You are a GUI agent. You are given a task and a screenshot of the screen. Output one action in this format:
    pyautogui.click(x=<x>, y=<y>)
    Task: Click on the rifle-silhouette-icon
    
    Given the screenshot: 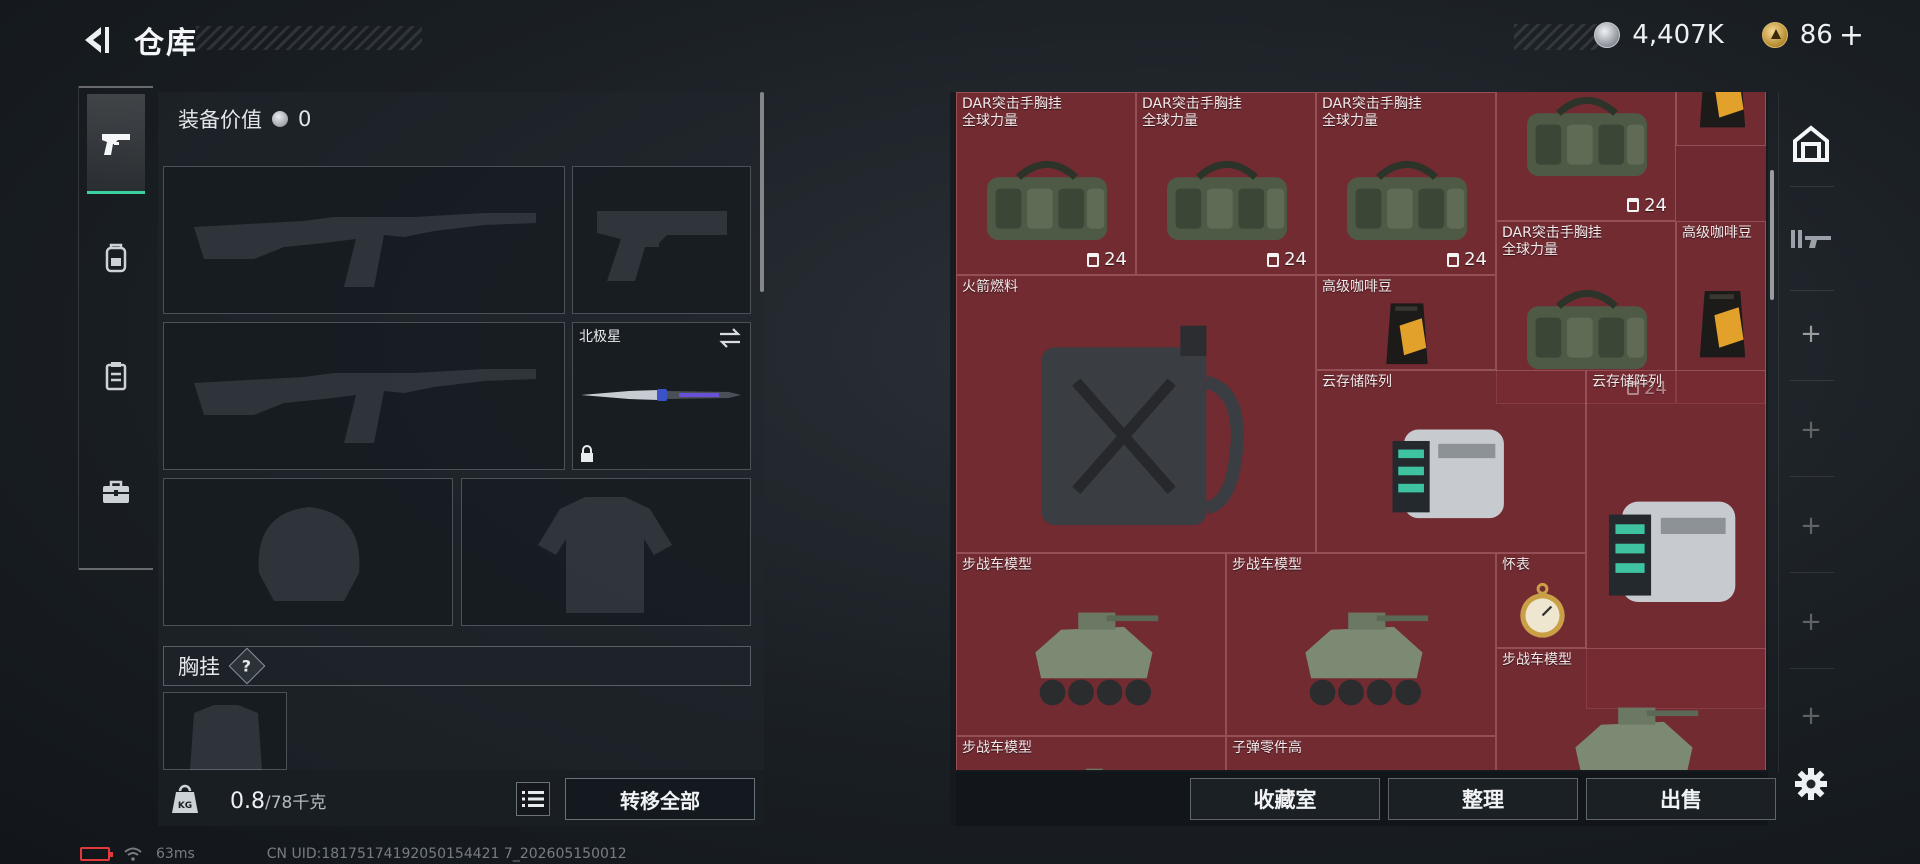 What is the action you would take?
    pyautogui.click(x=365, y=250)
    